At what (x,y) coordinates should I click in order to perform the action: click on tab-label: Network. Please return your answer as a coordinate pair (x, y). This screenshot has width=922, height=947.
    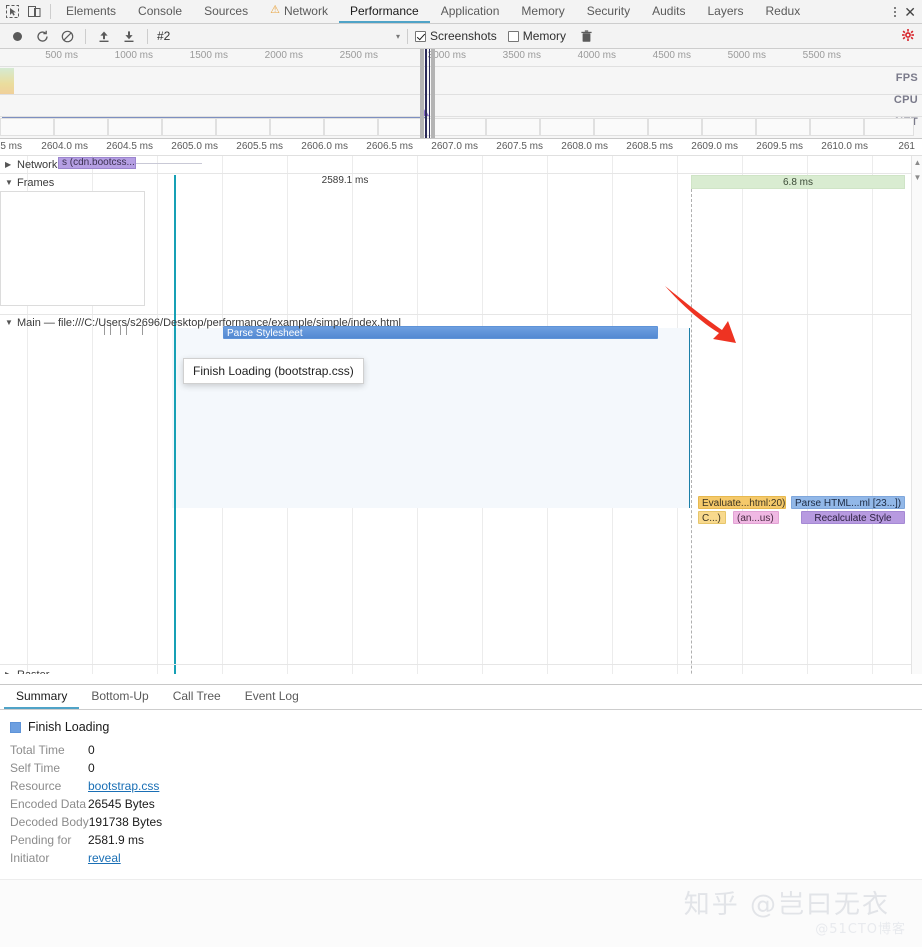
    Looking at the image, I should click on (305, 10).